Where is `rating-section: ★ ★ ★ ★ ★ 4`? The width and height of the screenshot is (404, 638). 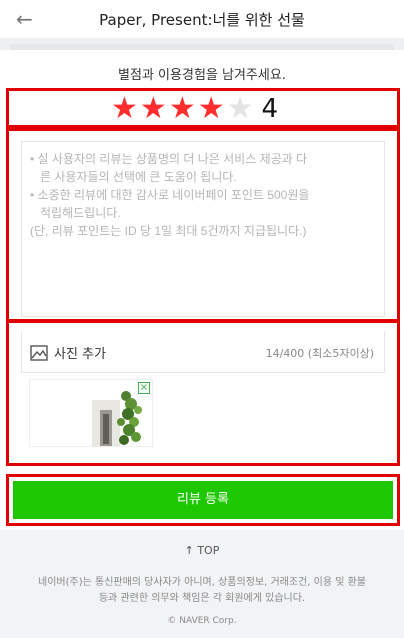
rating-section: ★ ★ ★ ★ ★ 4 is located at coordinates (203, 108).